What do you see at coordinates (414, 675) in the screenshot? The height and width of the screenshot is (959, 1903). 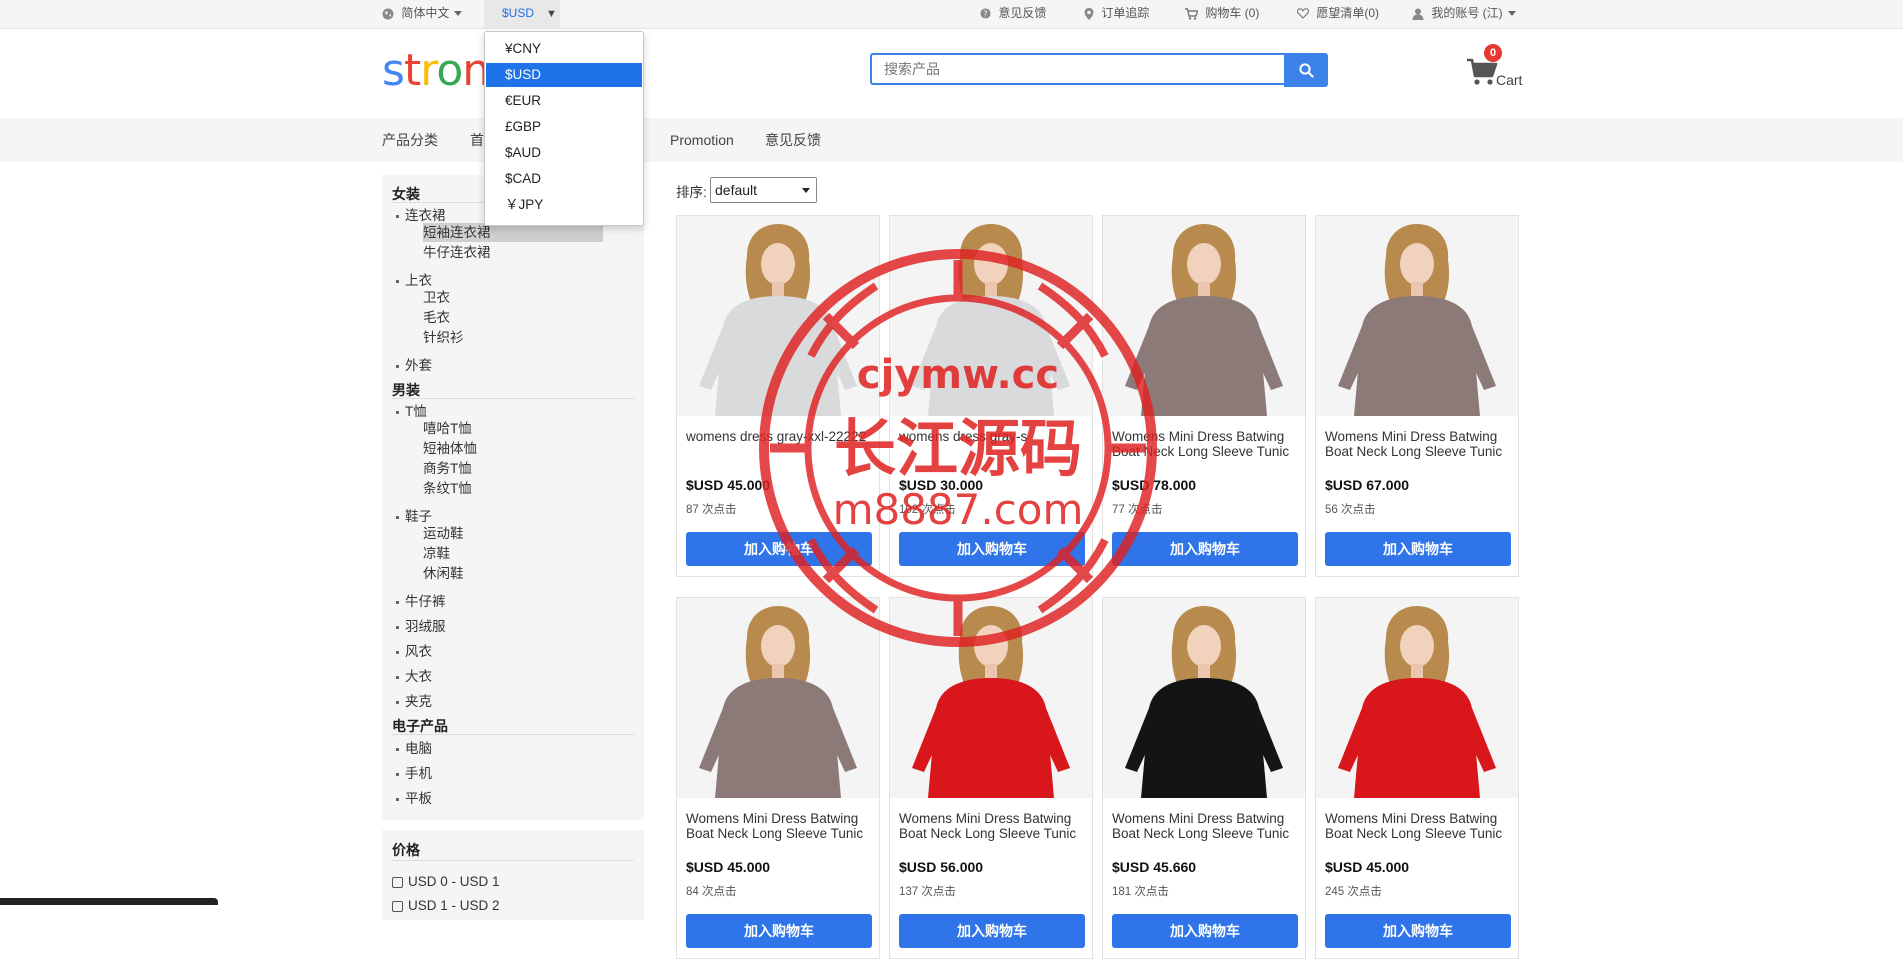 I see `subcategory-item: 大衣` at bounding box center [414, 675].